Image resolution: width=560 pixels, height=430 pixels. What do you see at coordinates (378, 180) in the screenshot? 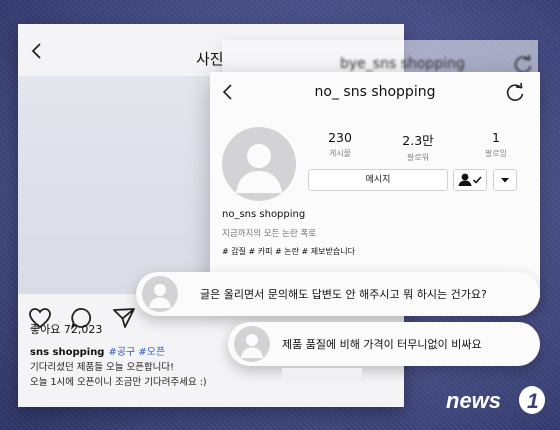
I see `message-button: 메시지` at bounding box center [378, 180].